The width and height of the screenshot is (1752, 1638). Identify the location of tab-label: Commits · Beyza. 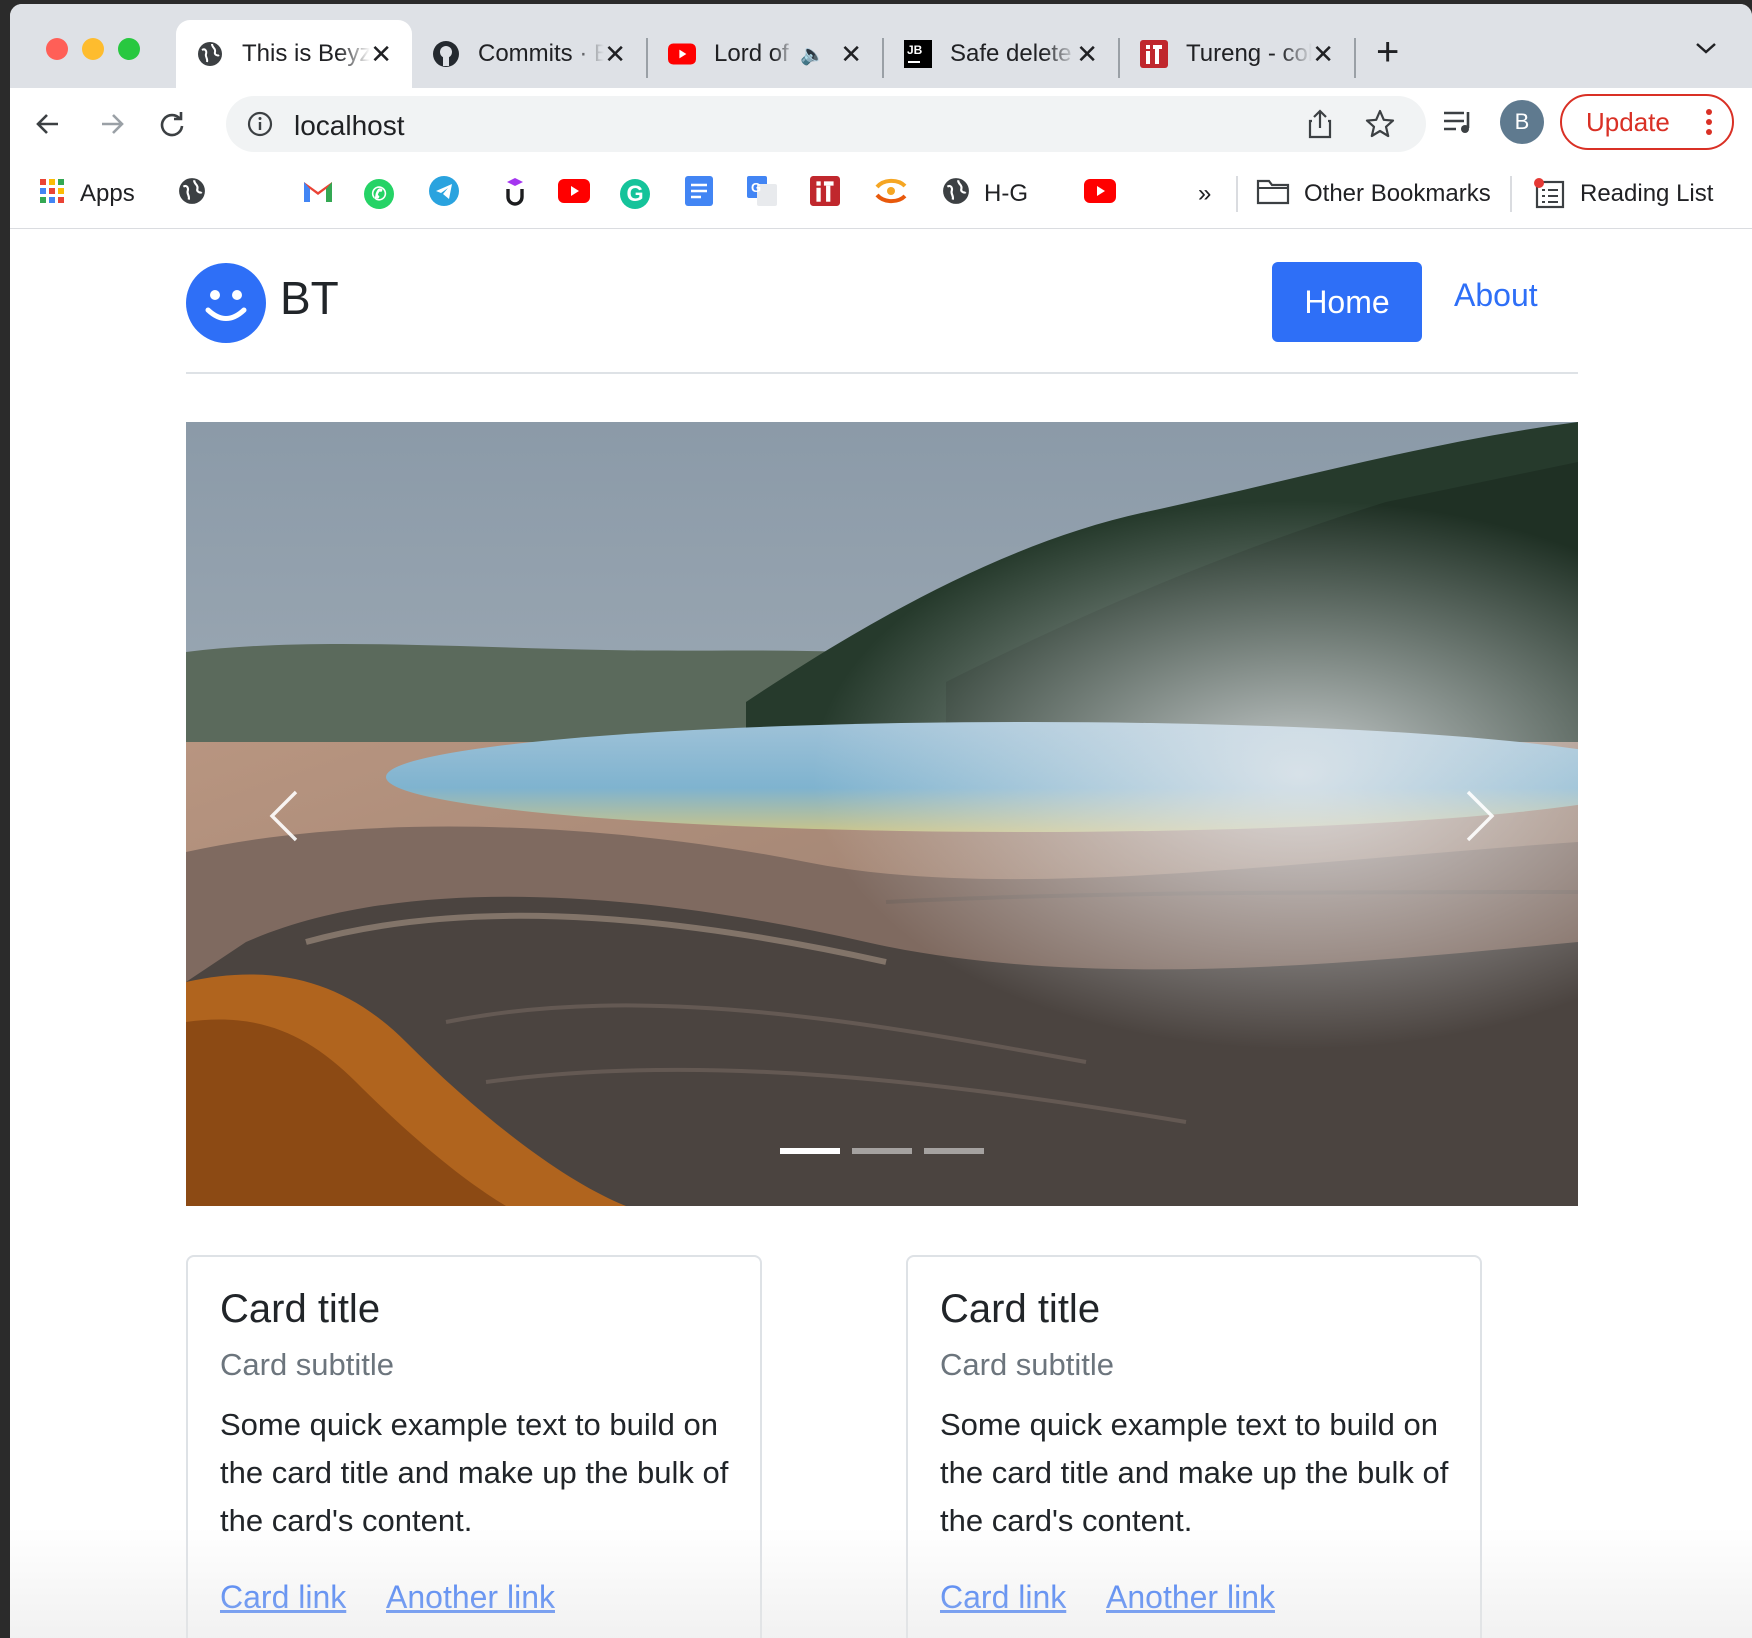
(541, 53).